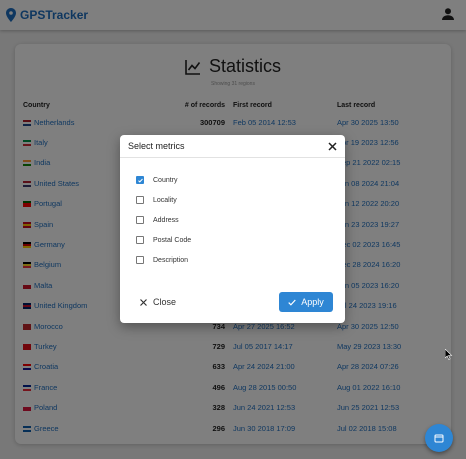 The image size is (466, 459). I want to click on calendar-fab-button, so click(439, 438).